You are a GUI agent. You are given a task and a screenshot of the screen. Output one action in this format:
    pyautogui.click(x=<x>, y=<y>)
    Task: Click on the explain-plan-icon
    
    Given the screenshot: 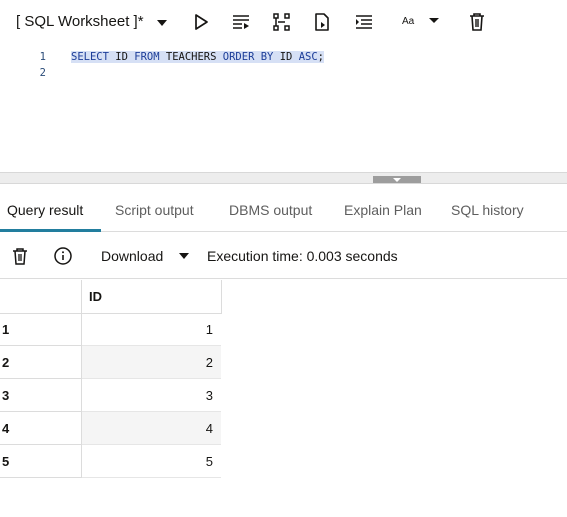 What is the action you would take?
    pyautogui.click(x=282, y=22)
    